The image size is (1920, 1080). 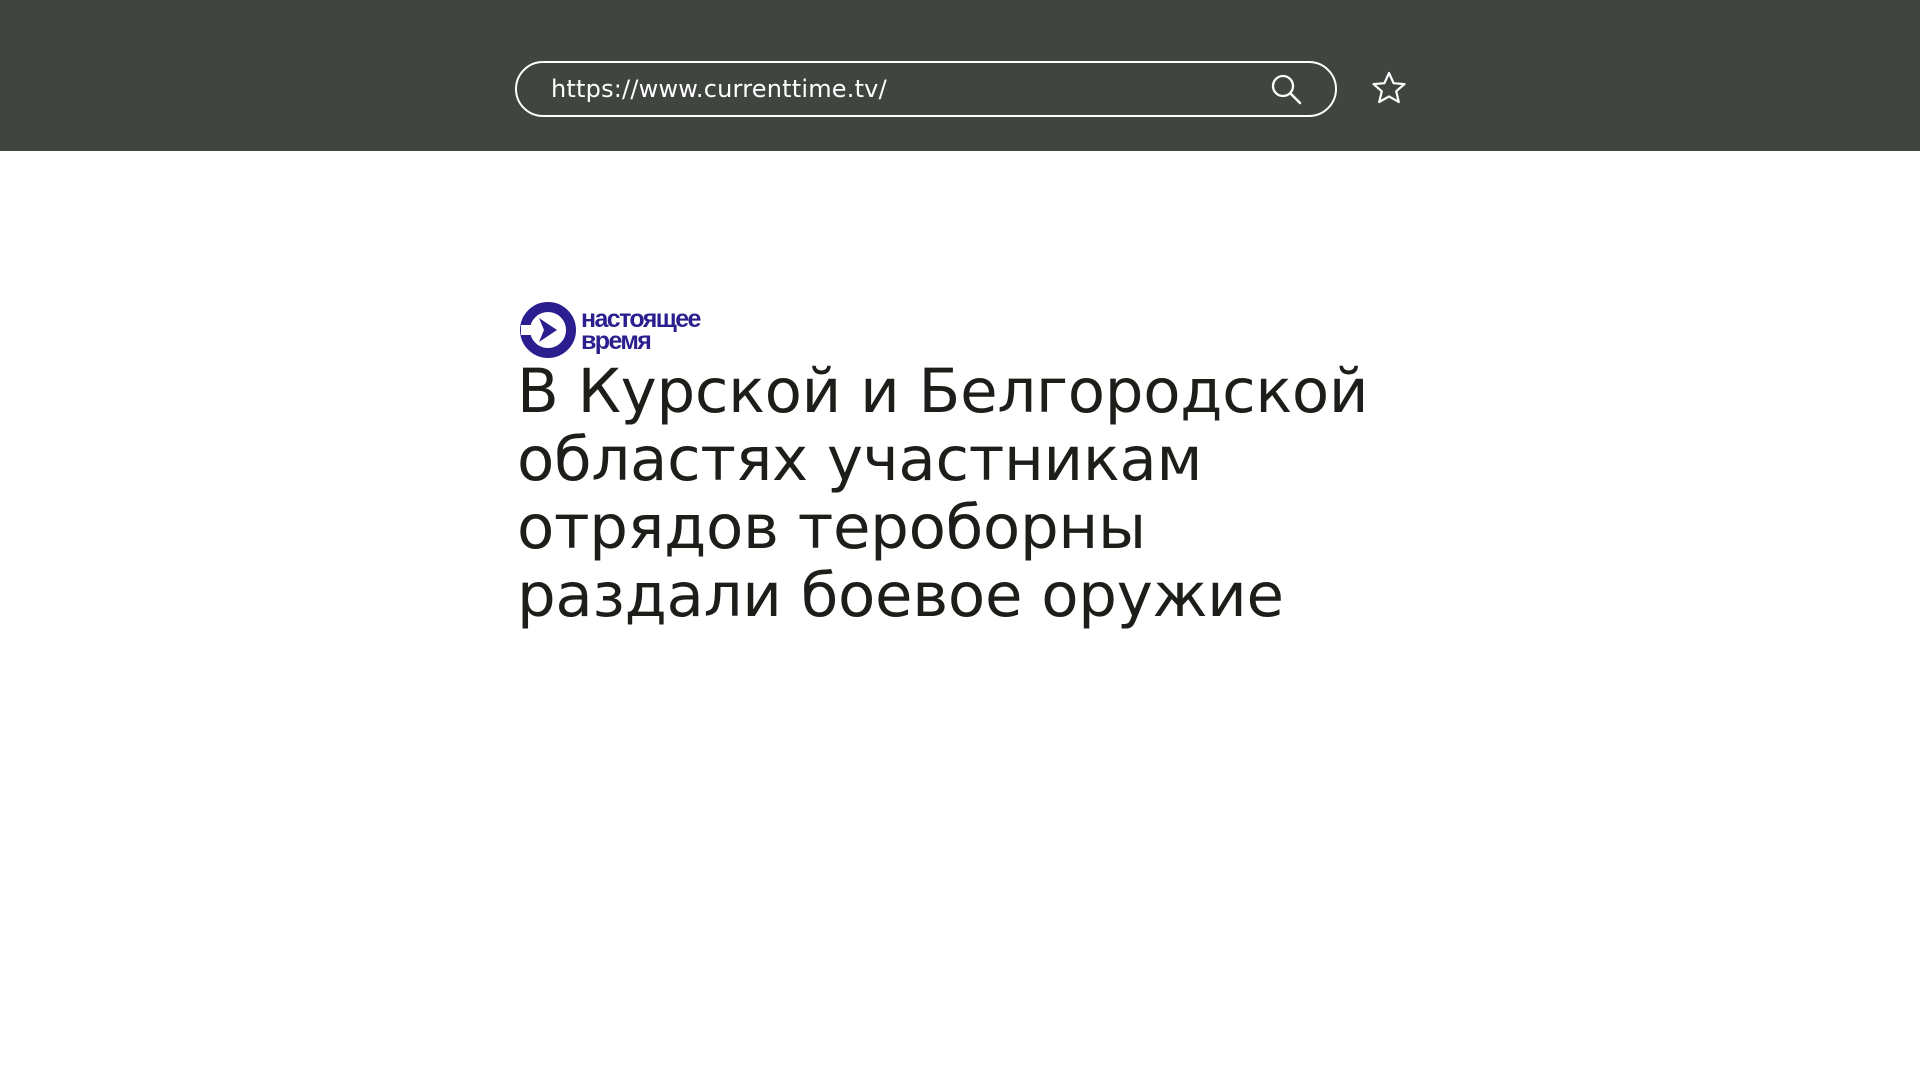 I want to click on logo-line-2: время, so click(x=616, y=341).